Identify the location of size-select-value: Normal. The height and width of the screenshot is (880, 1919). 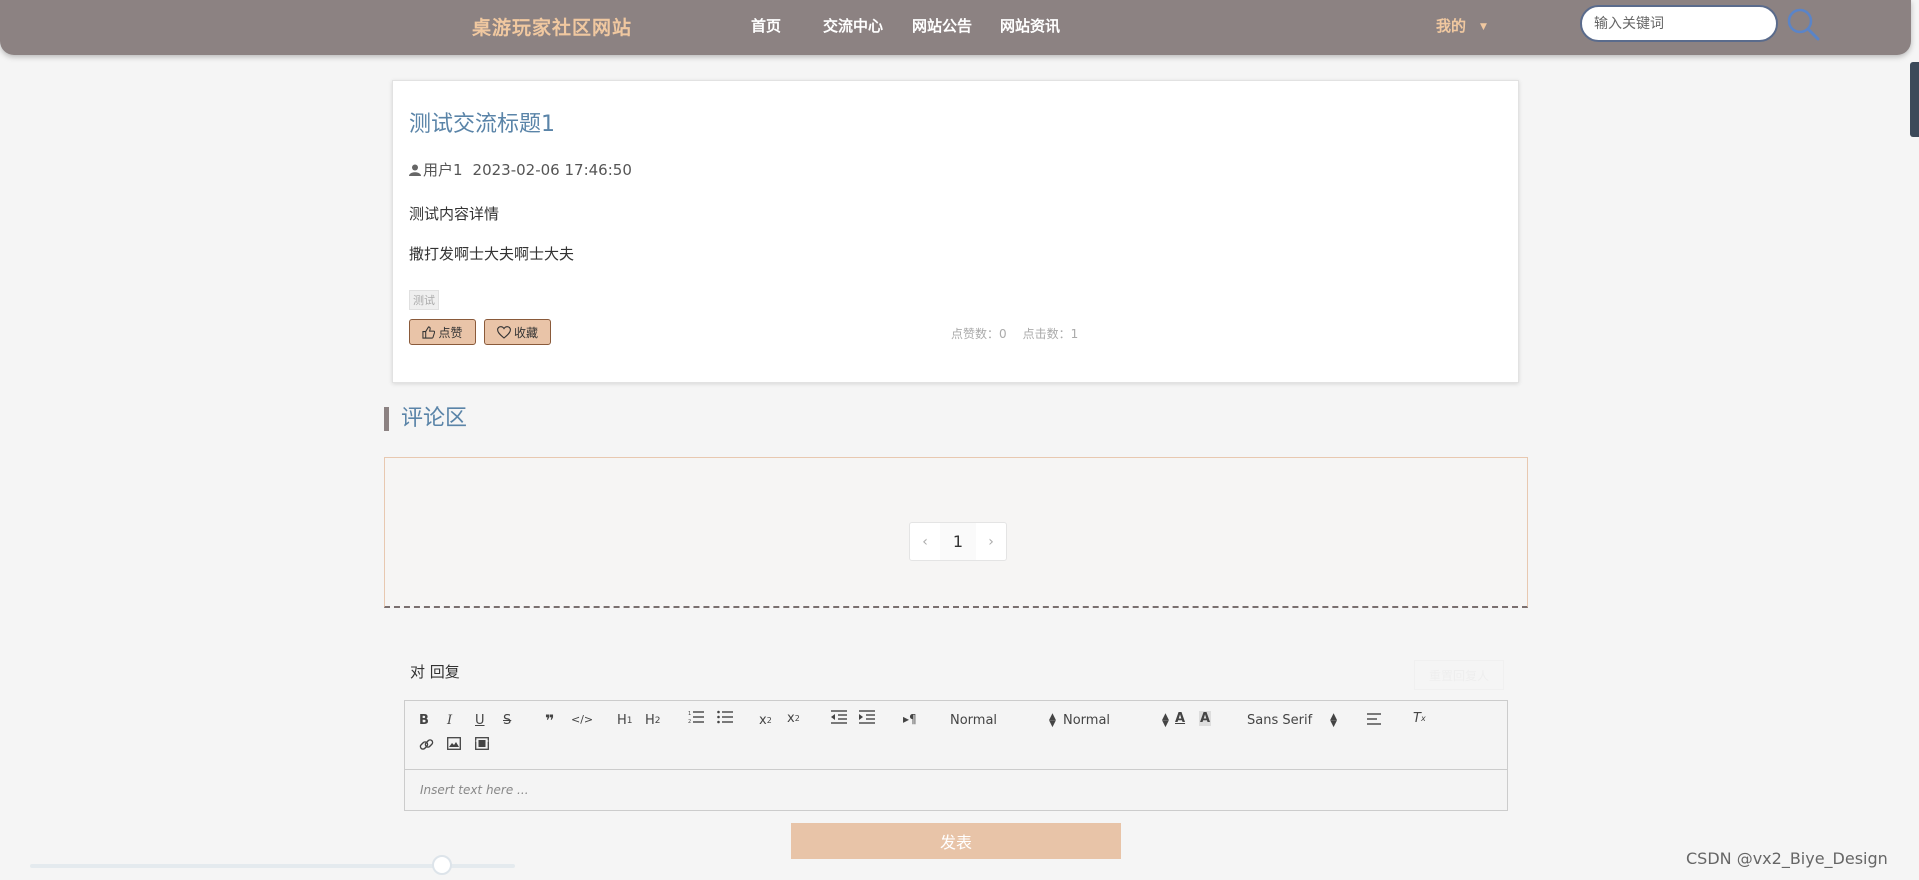
(1087, 720).